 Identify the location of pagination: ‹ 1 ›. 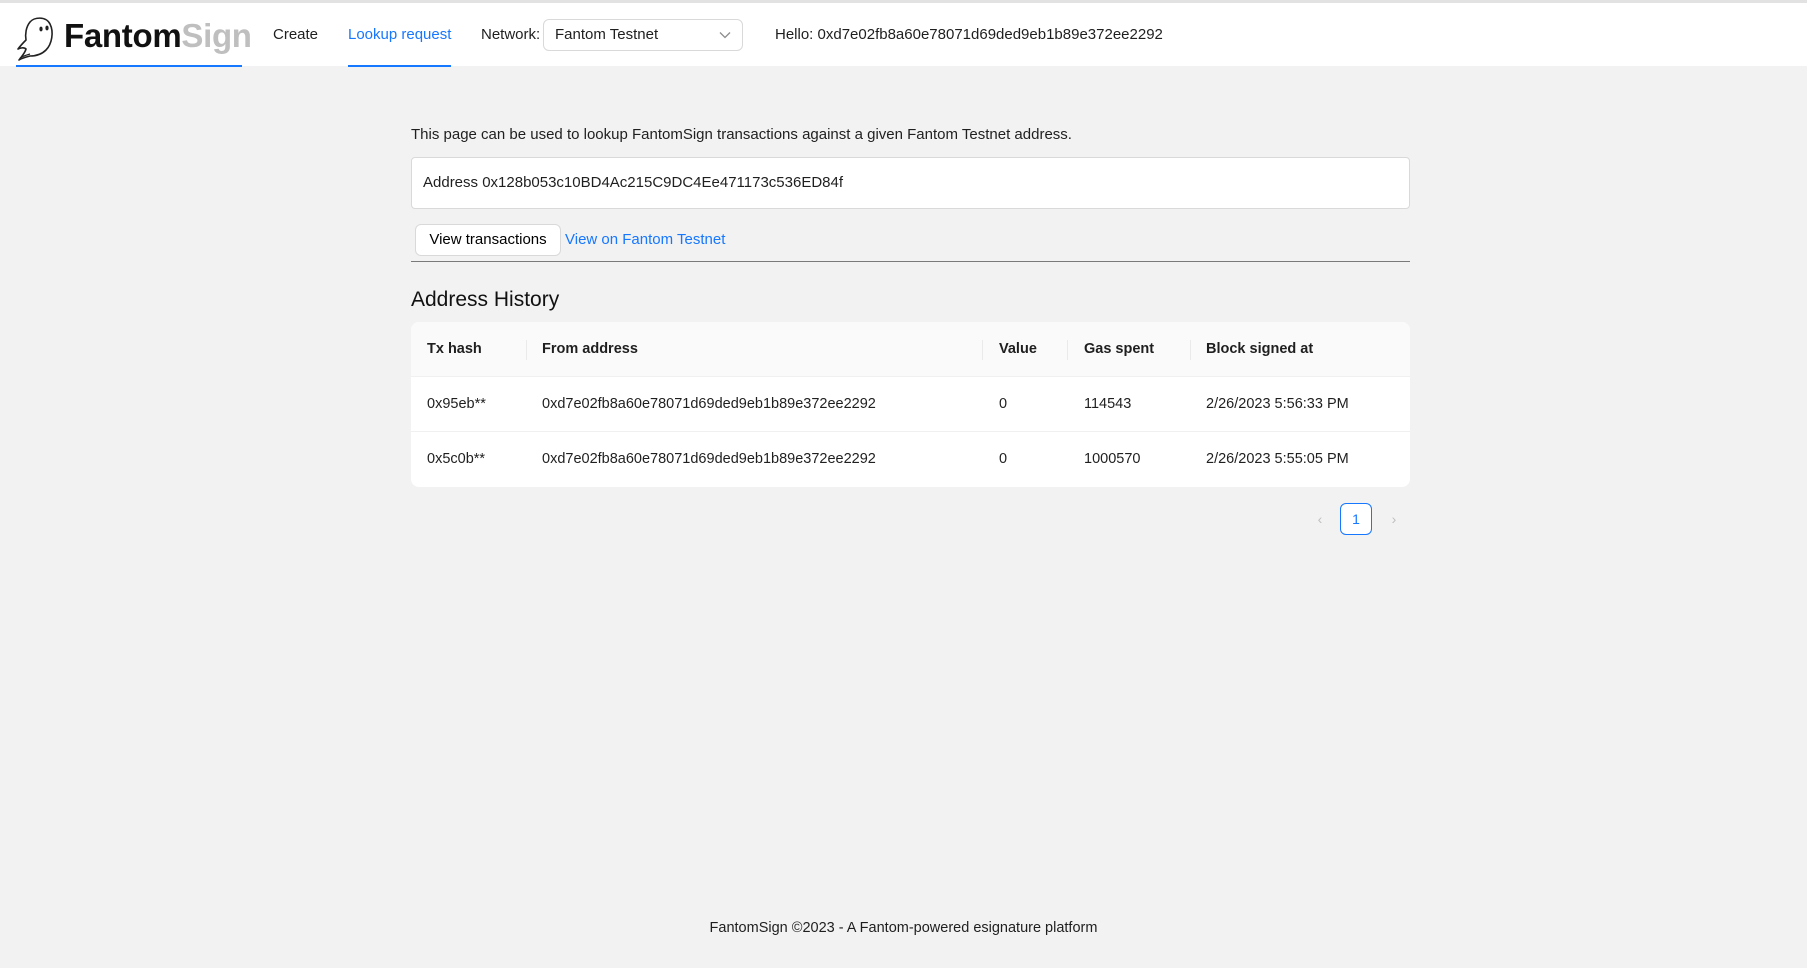
(1359, 519).